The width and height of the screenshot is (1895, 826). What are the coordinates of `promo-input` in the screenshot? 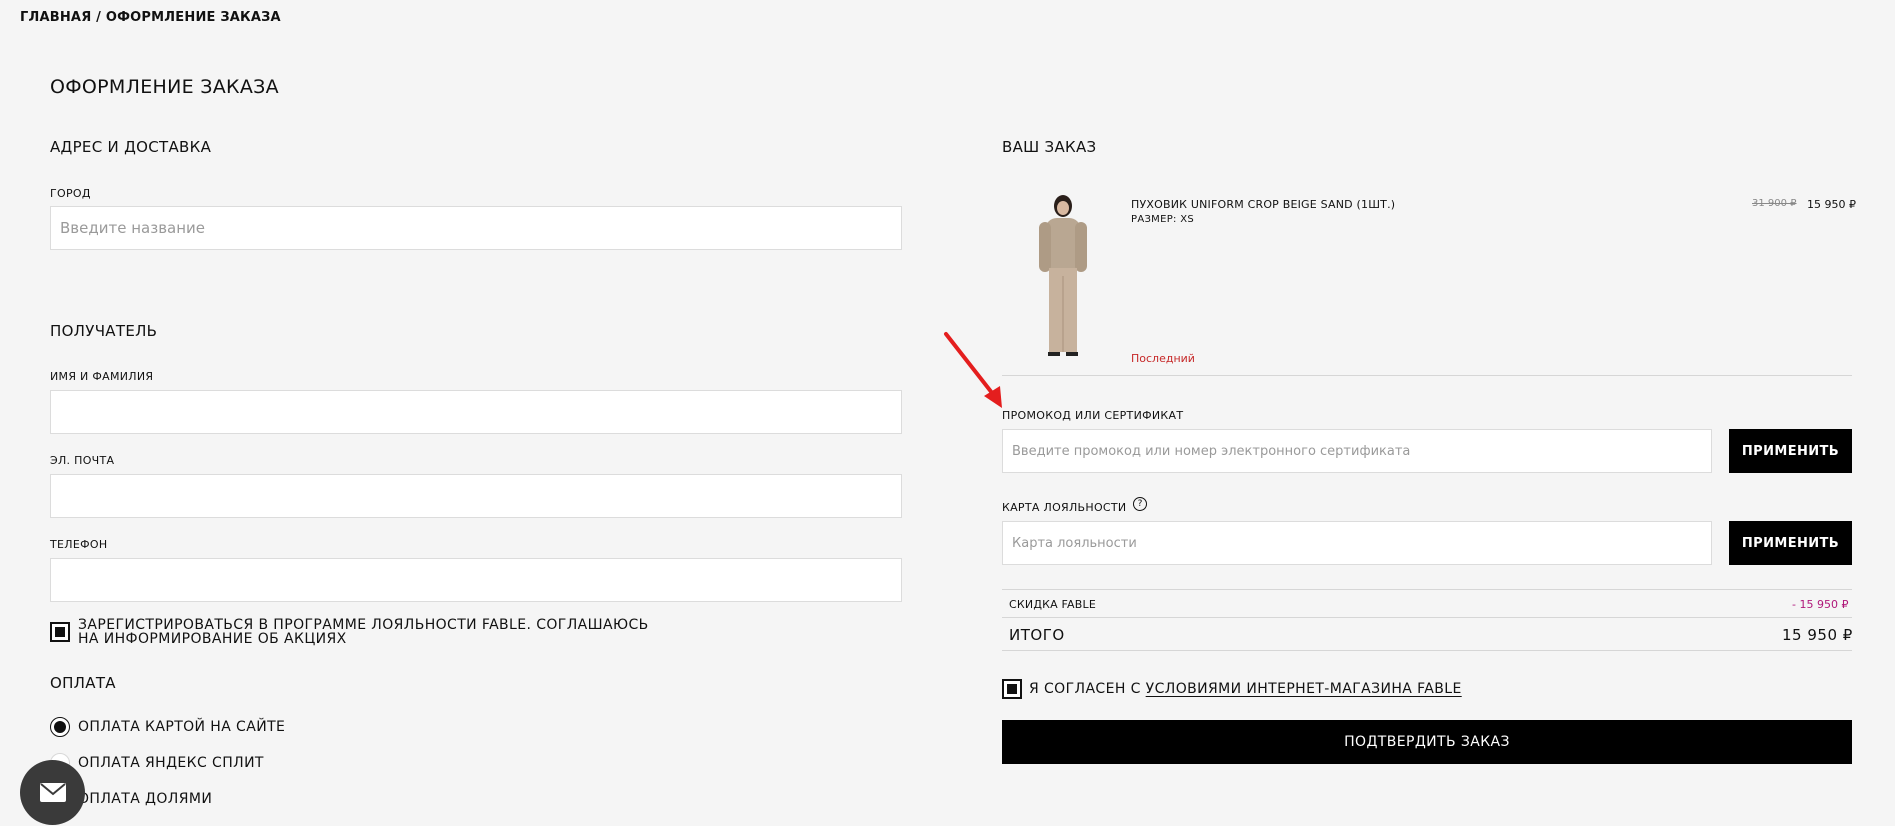 It's located at (1357, 451).